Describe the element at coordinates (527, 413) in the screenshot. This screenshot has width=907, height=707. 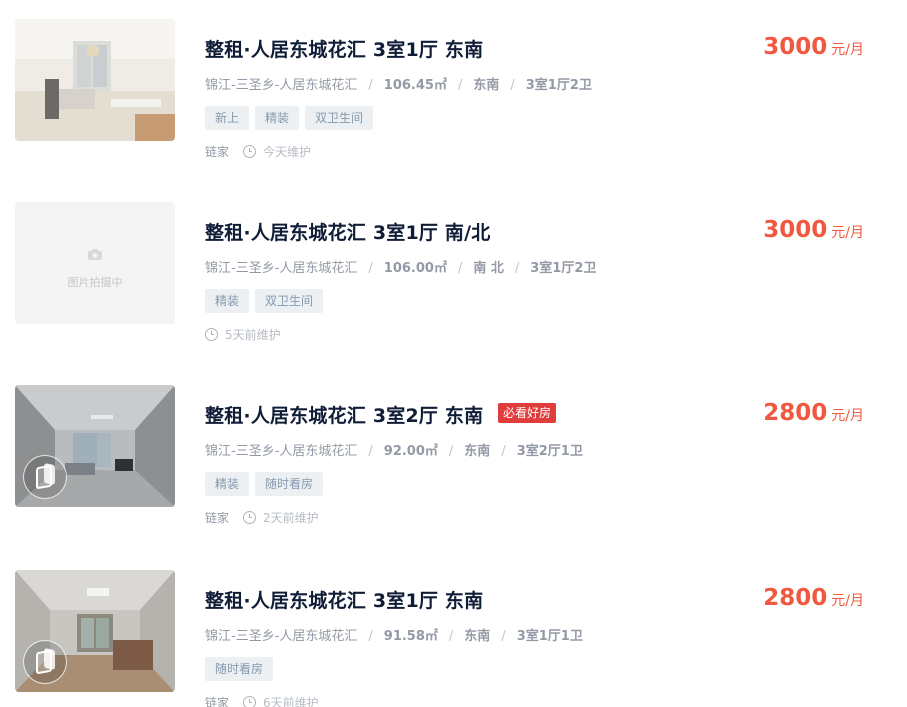
I see `must-see-badge: 必看好房` at that location.